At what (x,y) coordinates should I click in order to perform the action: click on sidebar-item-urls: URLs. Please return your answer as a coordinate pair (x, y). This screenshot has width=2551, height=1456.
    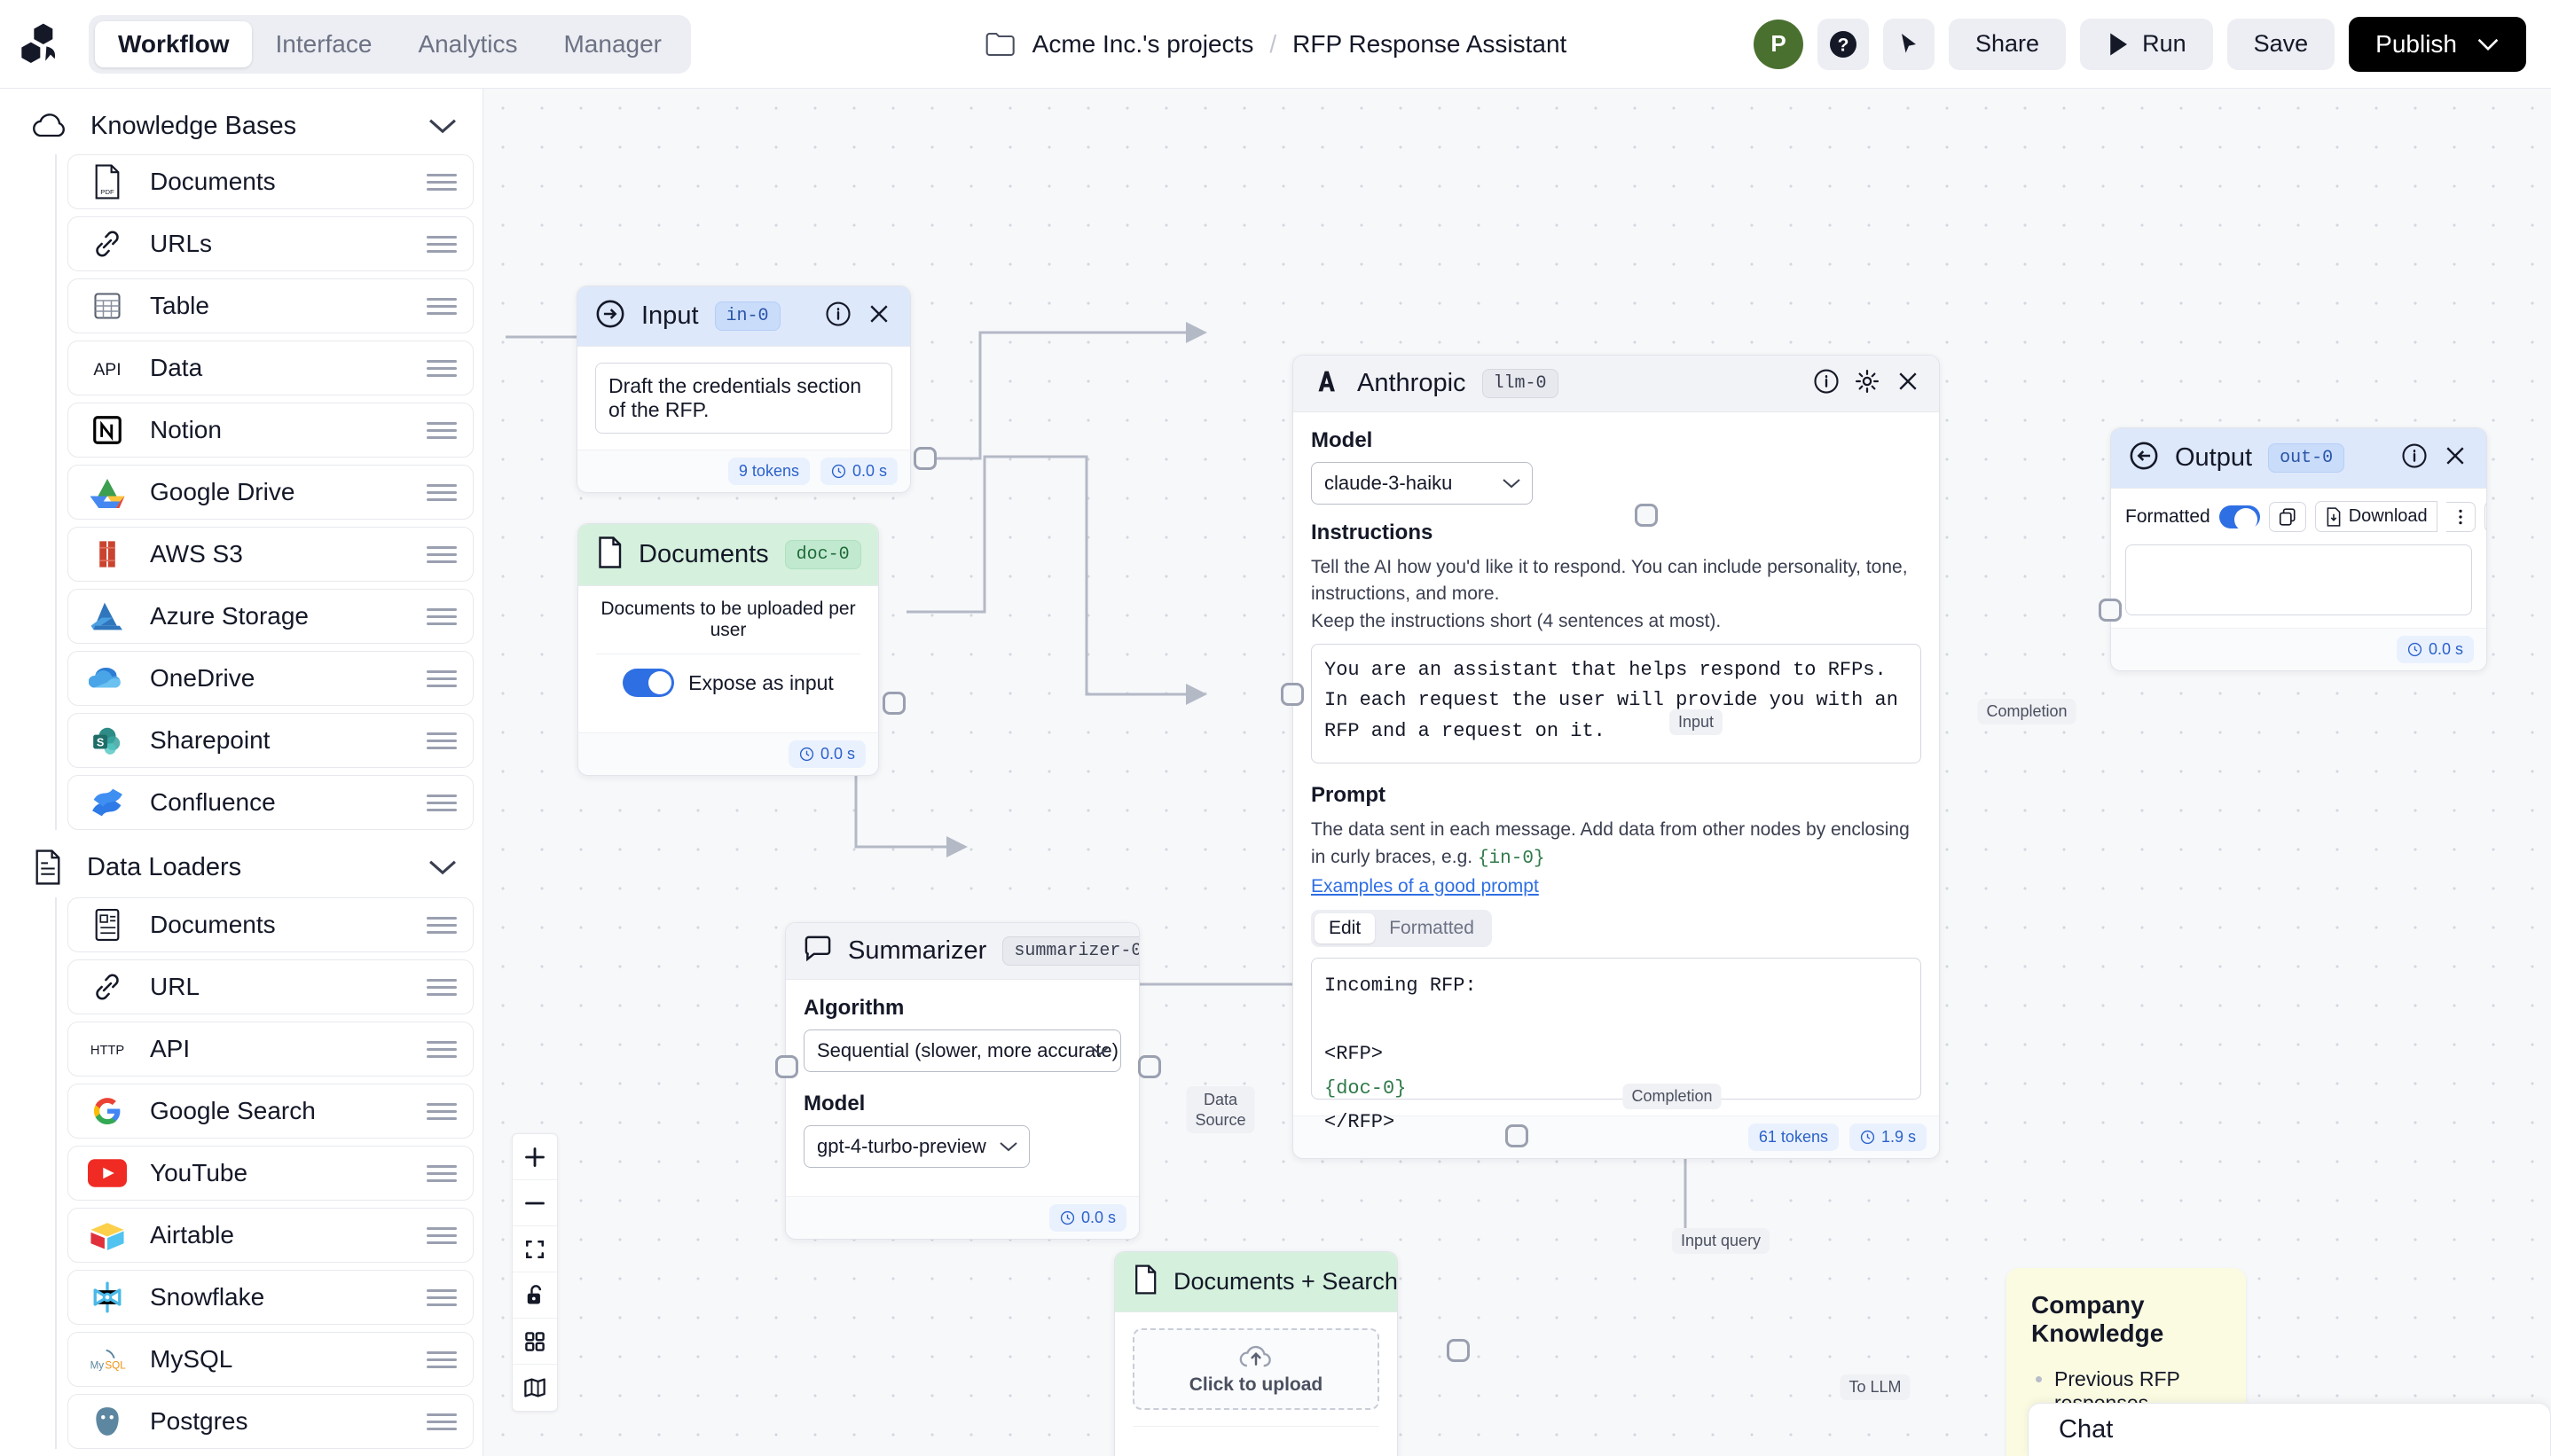
    Looking at the image, I should click on (270, 243).